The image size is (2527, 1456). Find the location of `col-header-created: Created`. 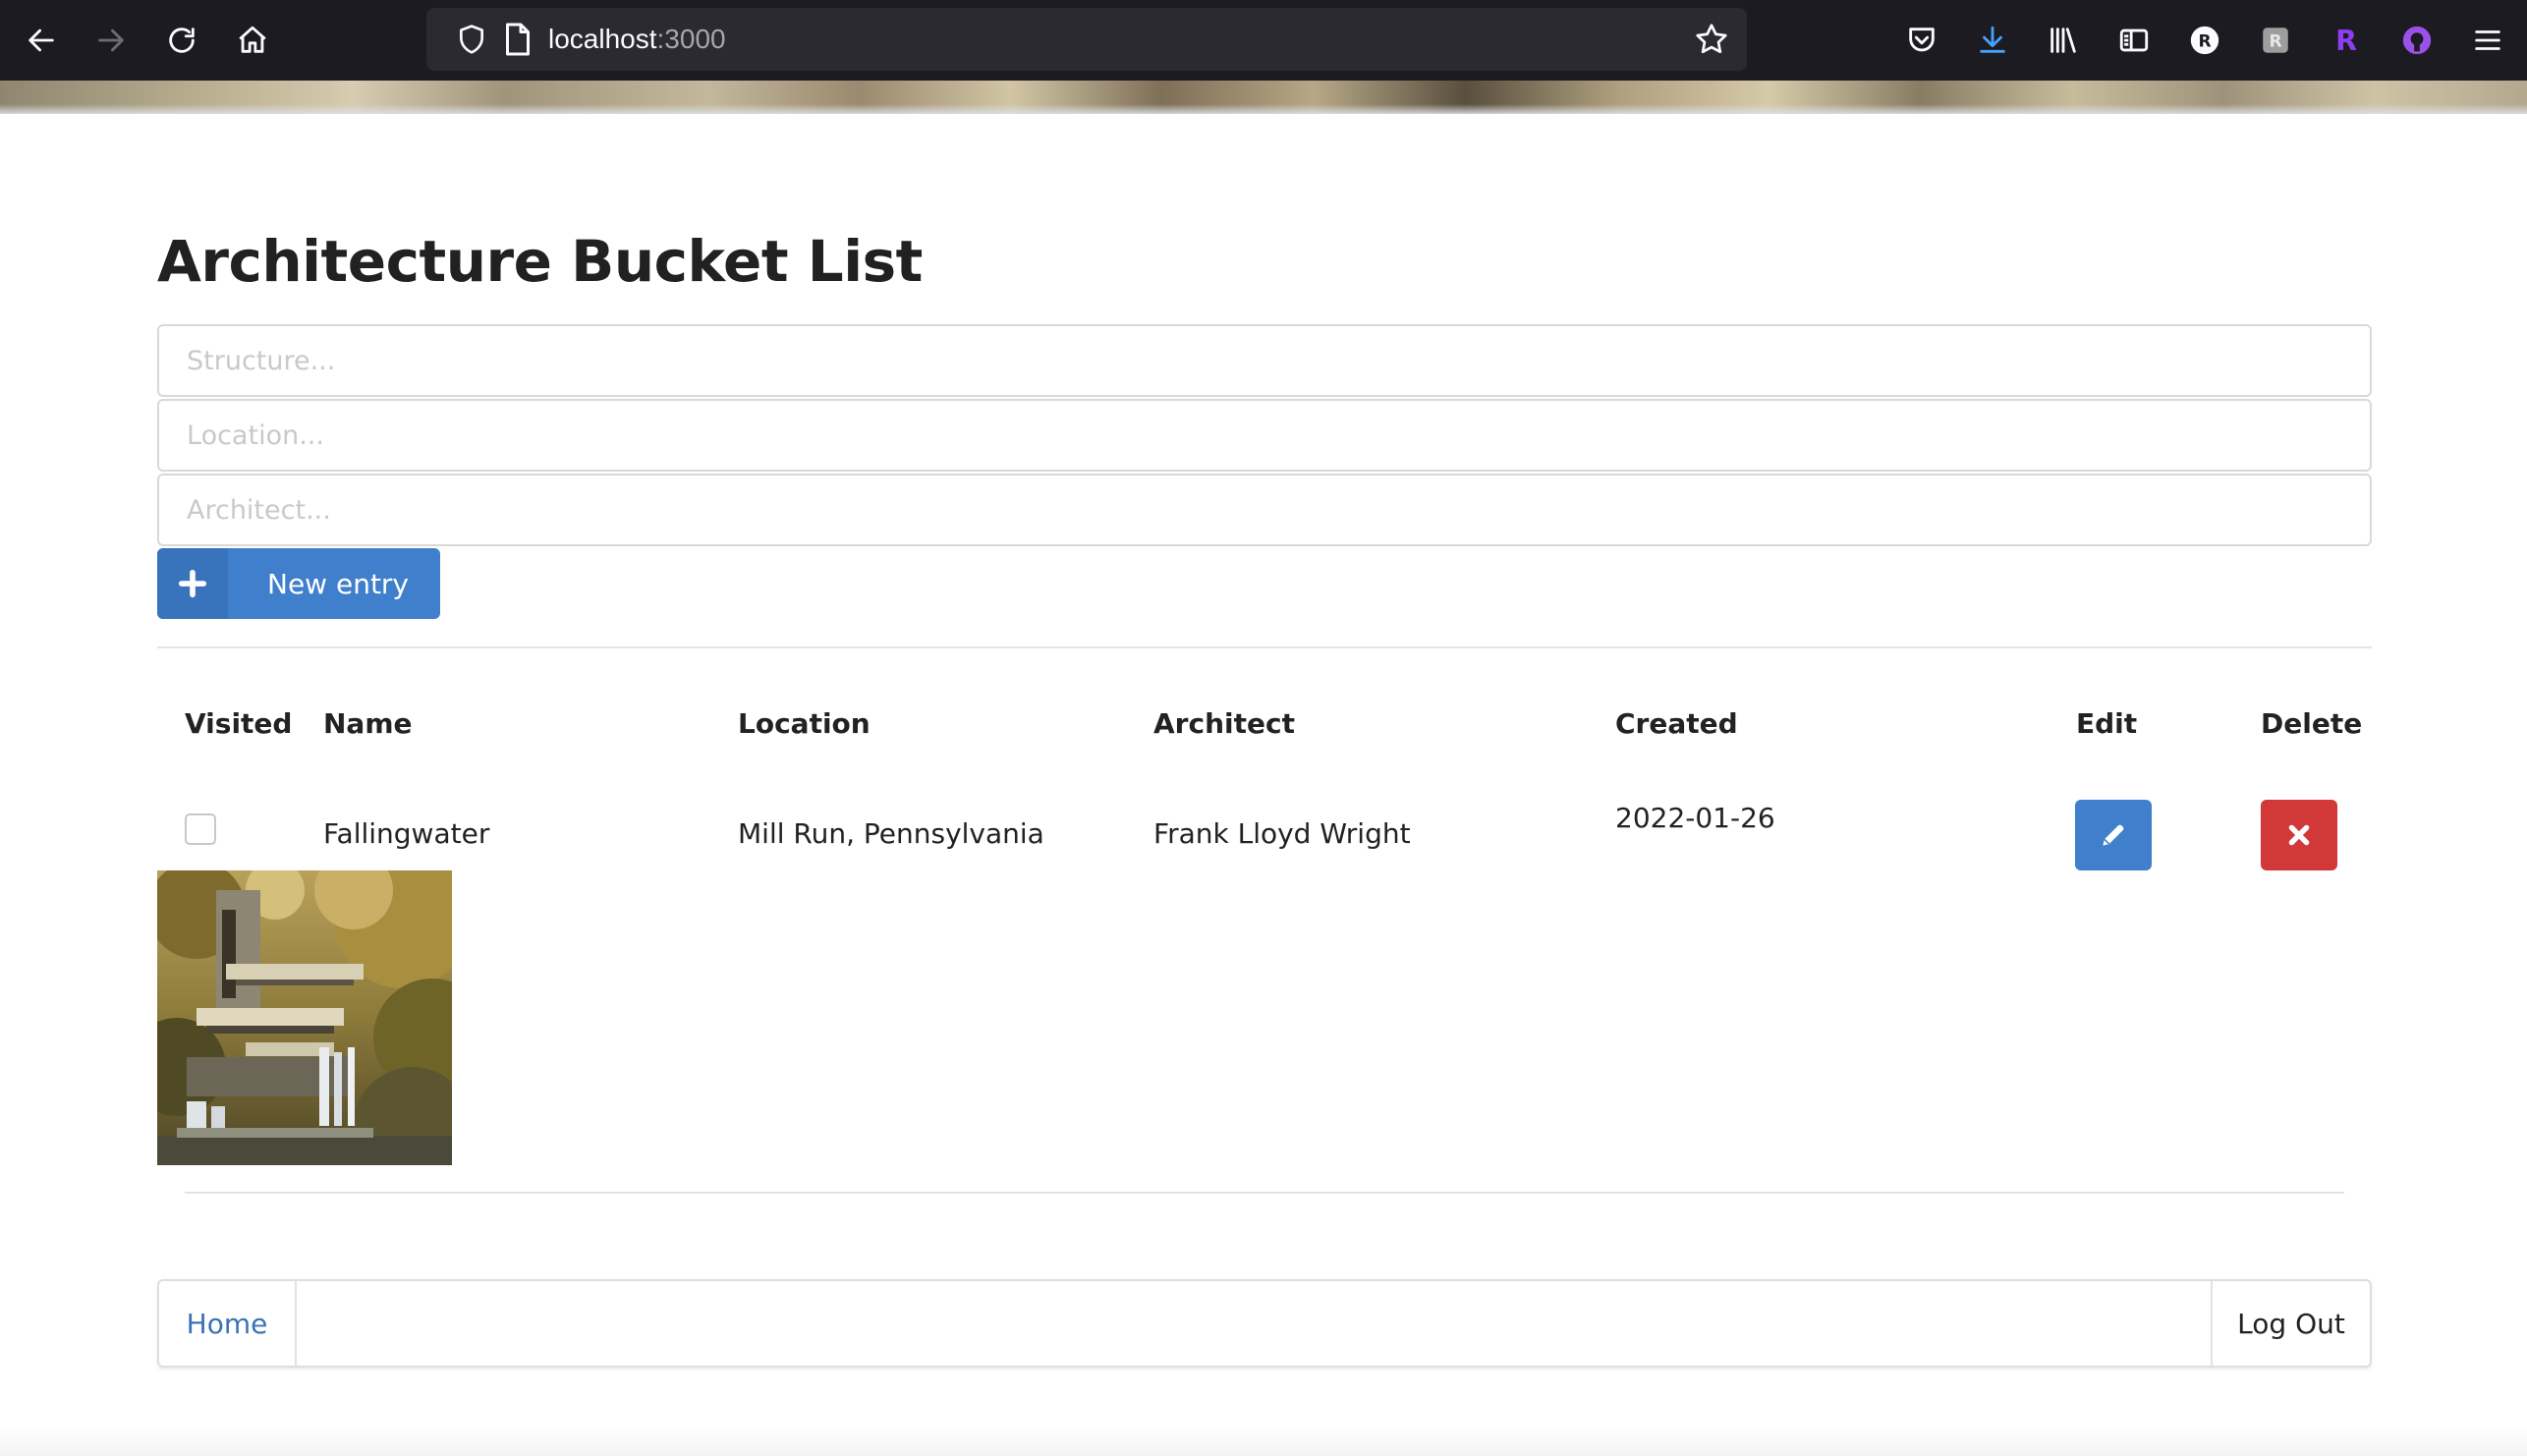

col-header-created: Created is located at coordinates (1676, 723).